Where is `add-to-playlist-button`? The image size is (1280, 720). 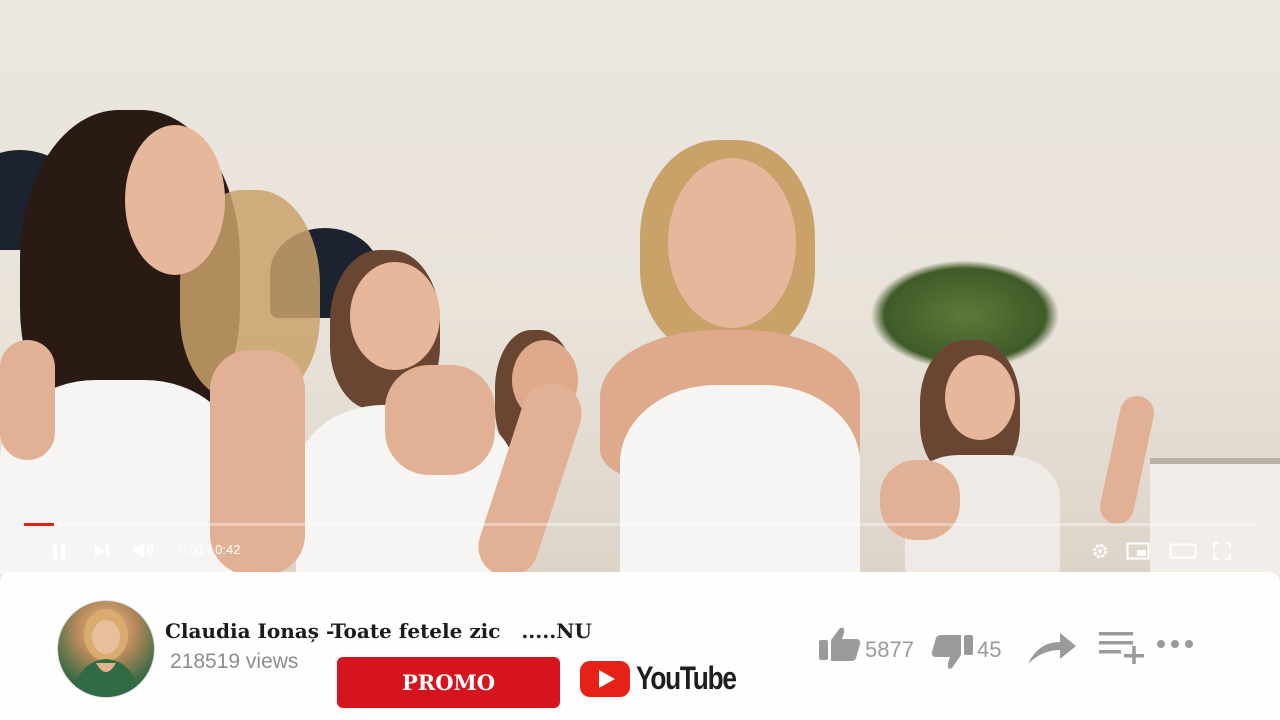 add-to-playlist-button is located at coordinates (1122, 647).